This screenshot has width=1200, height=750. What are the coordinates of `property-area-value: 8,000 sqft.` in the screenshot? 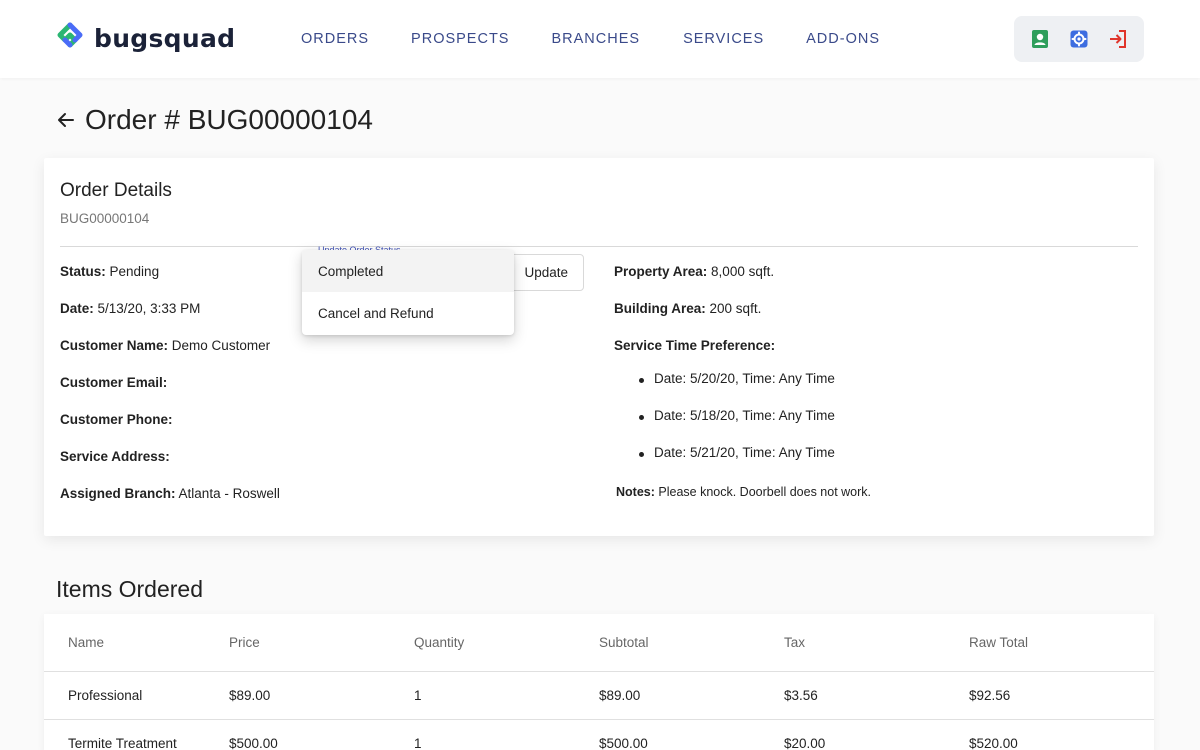 It's located at (743, 271).